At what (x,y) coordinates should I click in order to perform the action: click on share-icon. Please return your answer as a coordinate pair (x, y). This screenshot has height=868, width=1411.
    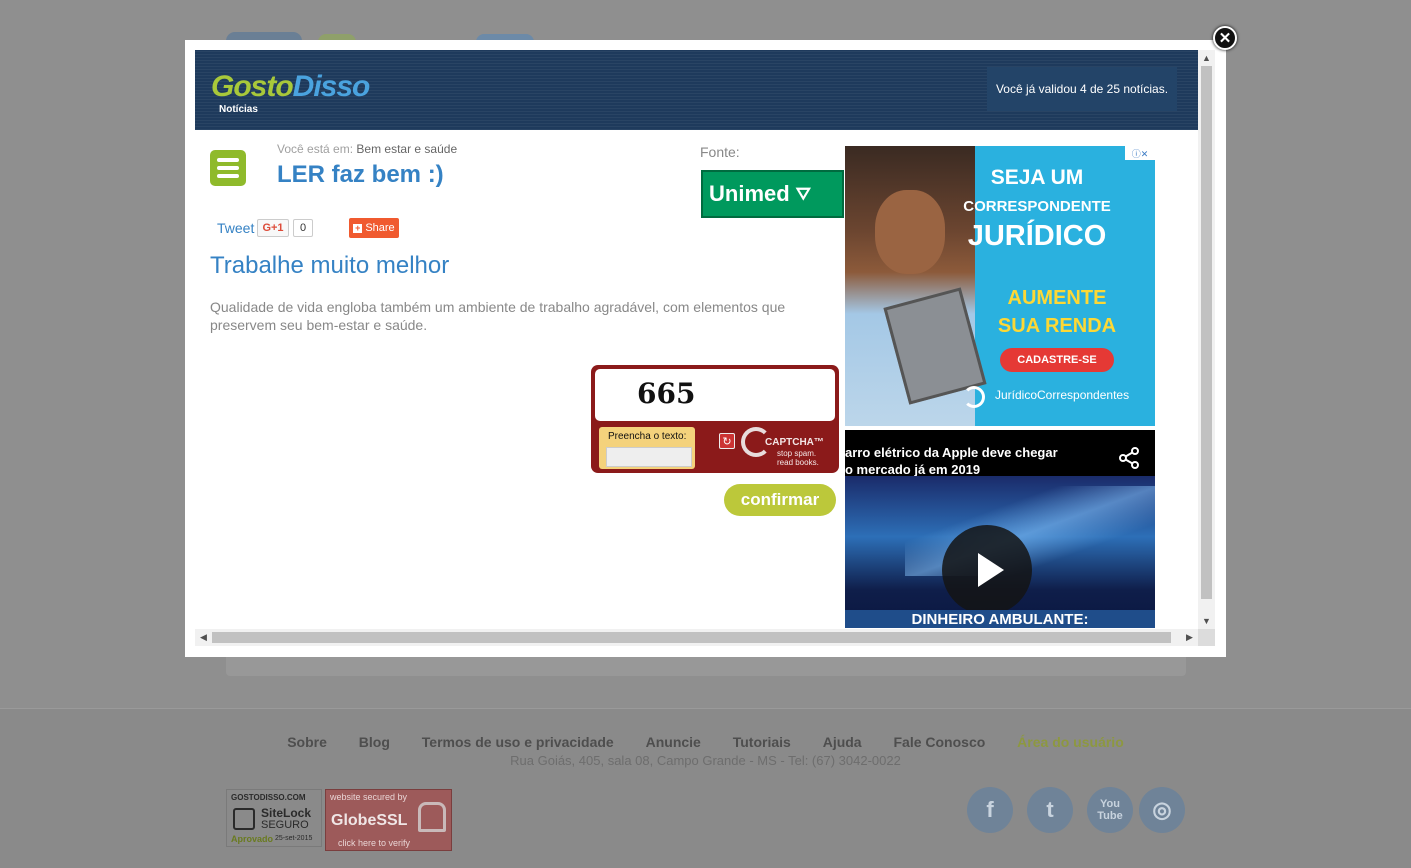
    Looking at the image, I should click on (1129, 458).